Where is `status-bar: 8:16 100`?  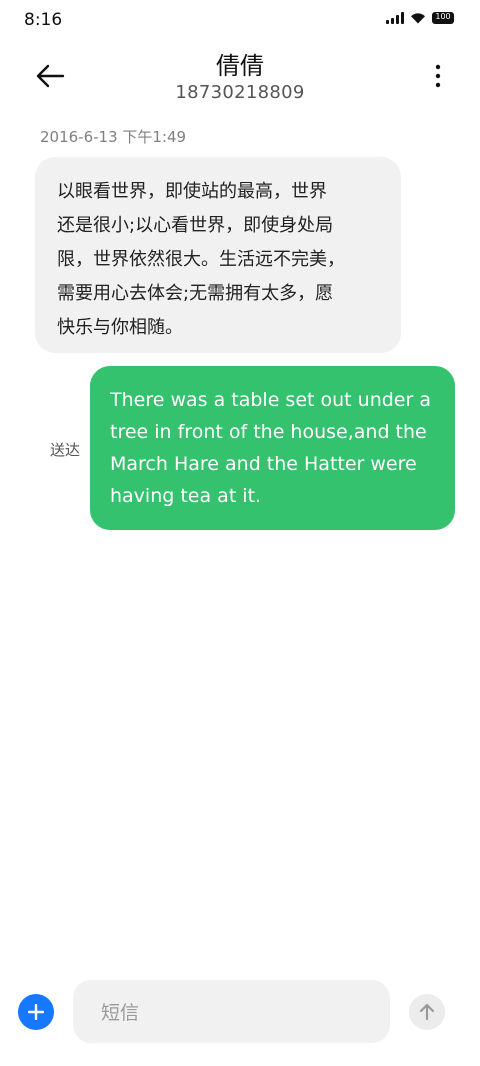
status-bar: 8:16 100 is located at coordinates (240, 20).